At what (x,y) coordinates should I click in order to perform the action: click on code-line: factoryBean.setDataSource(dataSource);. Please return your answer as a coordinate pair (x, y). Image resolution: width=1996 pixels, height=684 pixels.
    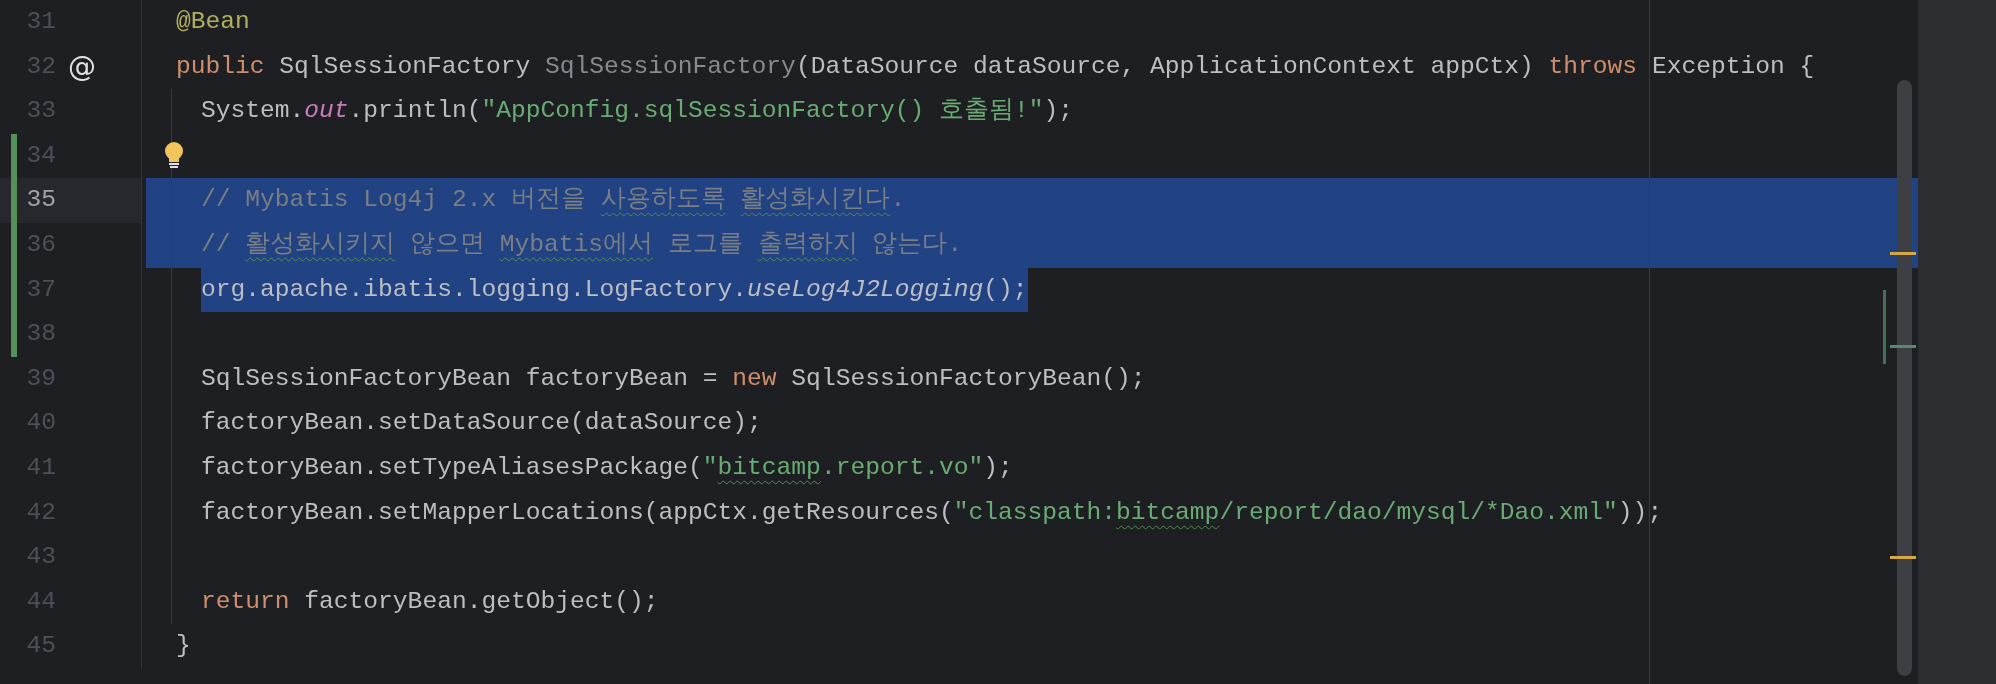
    Looking at the image, I should click on (481, 423).